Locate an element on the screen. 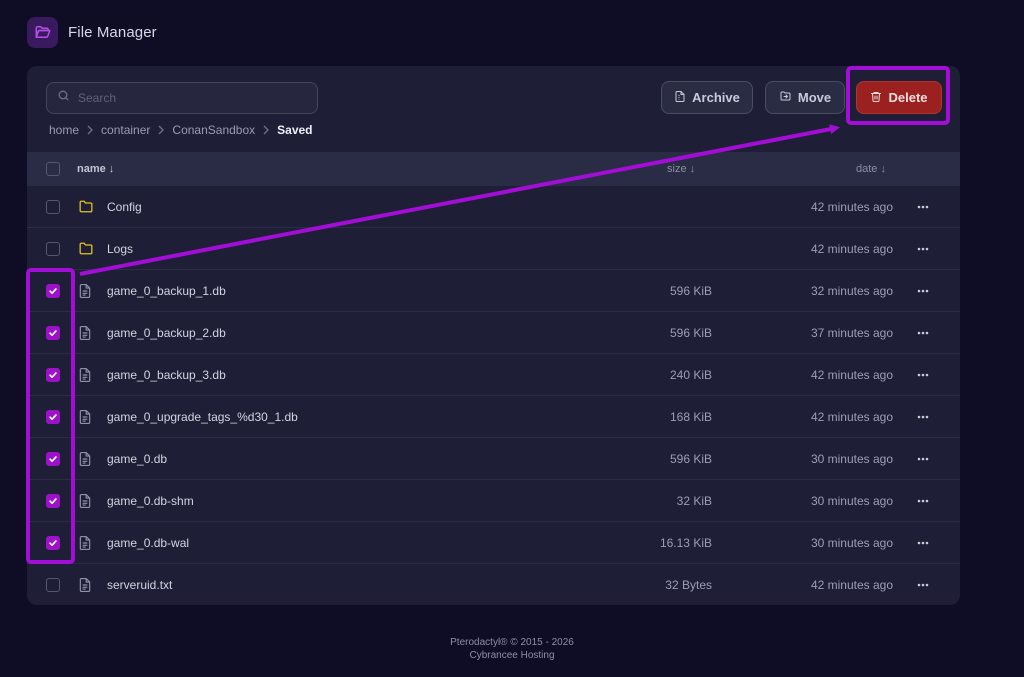 The width and height of the screenshot is (1024, 677). archive-button-label: Archive is located at coordinates (716, 97).